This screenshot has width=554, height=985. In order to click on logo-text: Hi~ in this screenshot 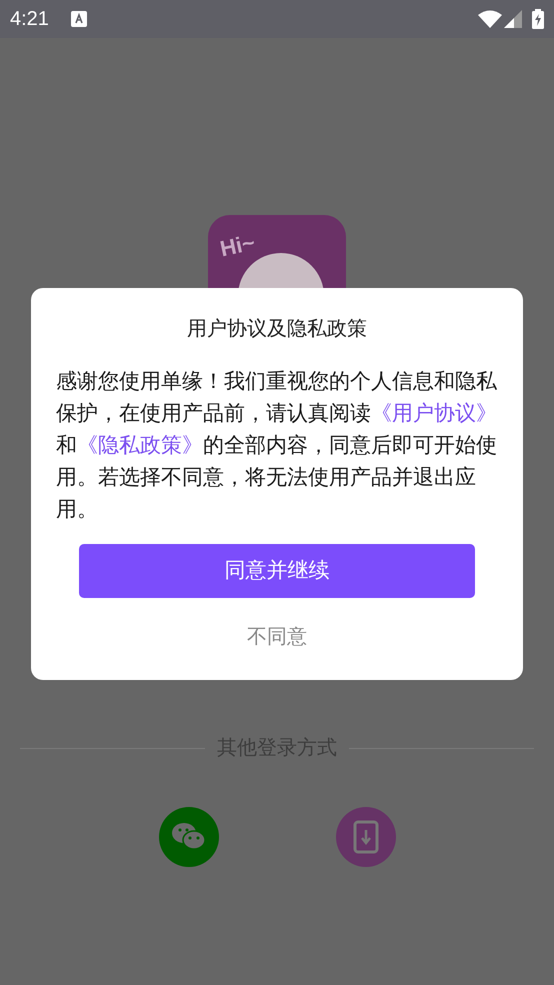, I will do `click(237, 246)`.